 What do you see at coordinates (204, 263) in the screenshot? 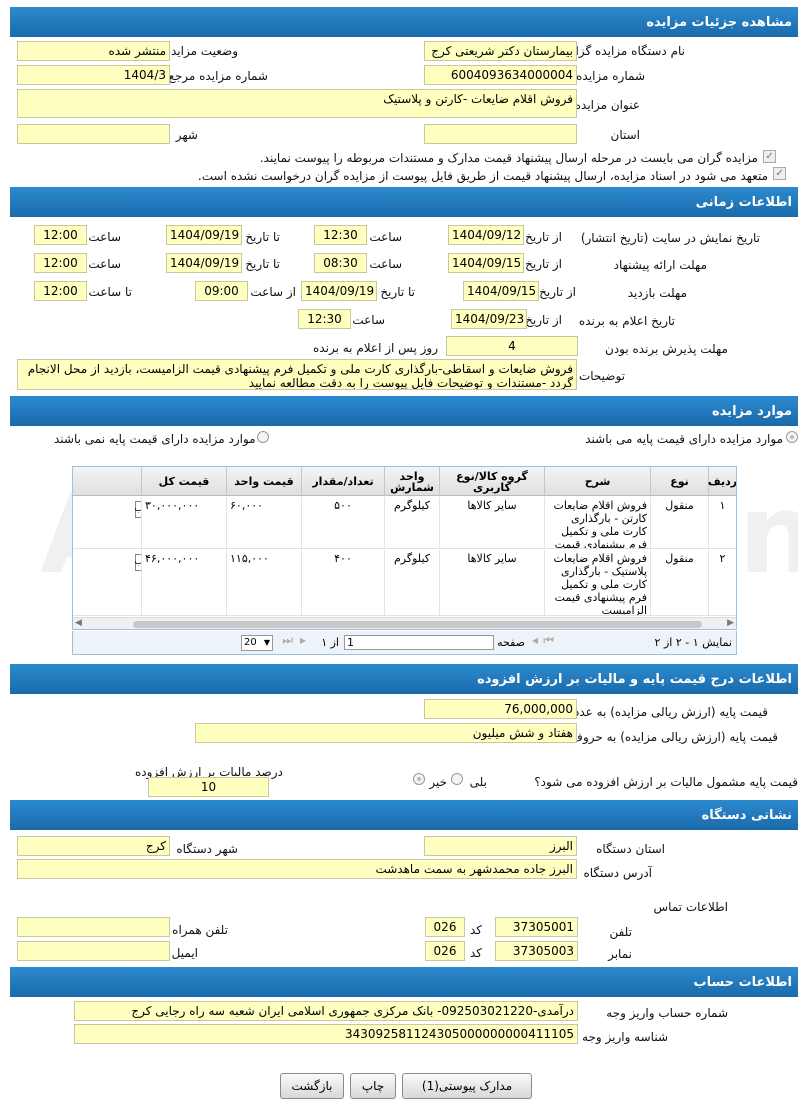
I see `offer-to-date-field: 1404/09/19` at bounding box center [204, 263].